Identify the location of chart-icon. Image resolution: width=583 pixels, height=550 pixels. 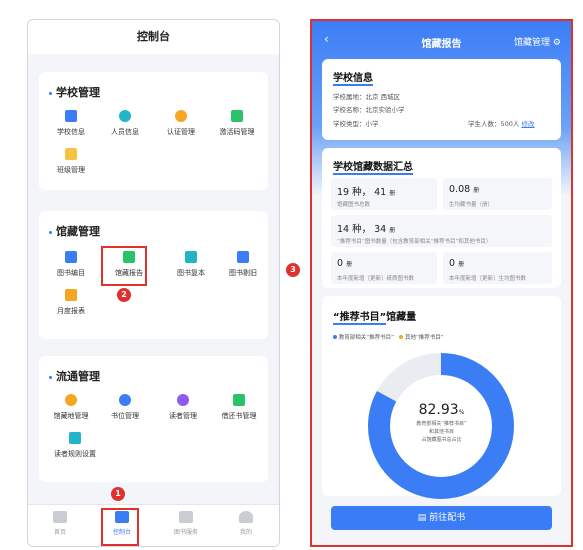
(71, 295).